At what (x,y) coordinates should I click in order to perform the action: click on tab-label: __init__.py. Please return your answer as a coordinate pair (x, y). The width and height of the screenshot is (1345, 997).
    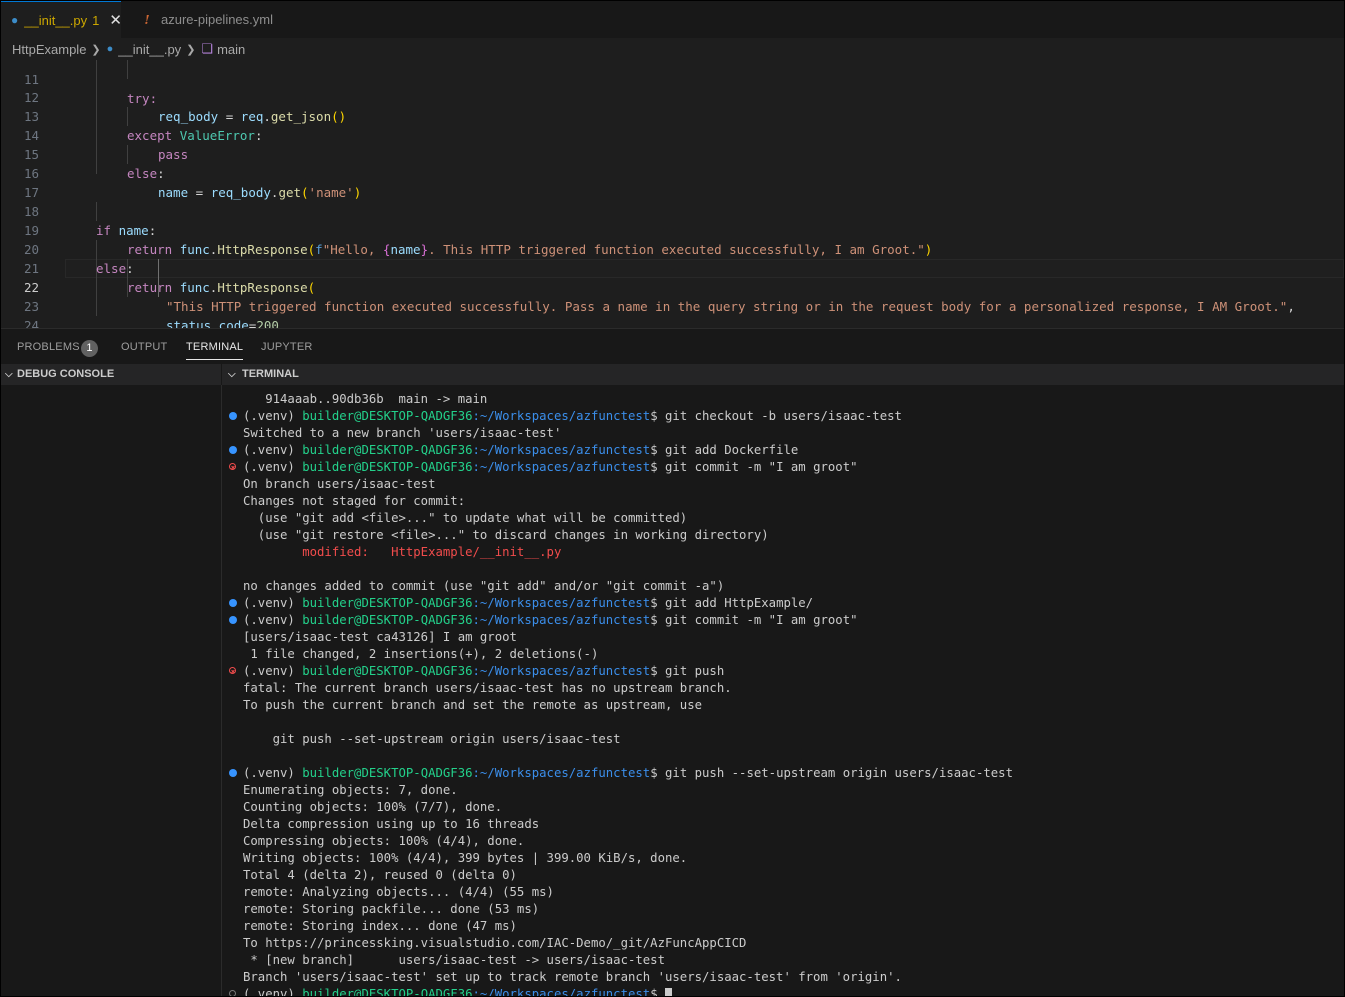
    Looking at the image, I should click on (56, 20).